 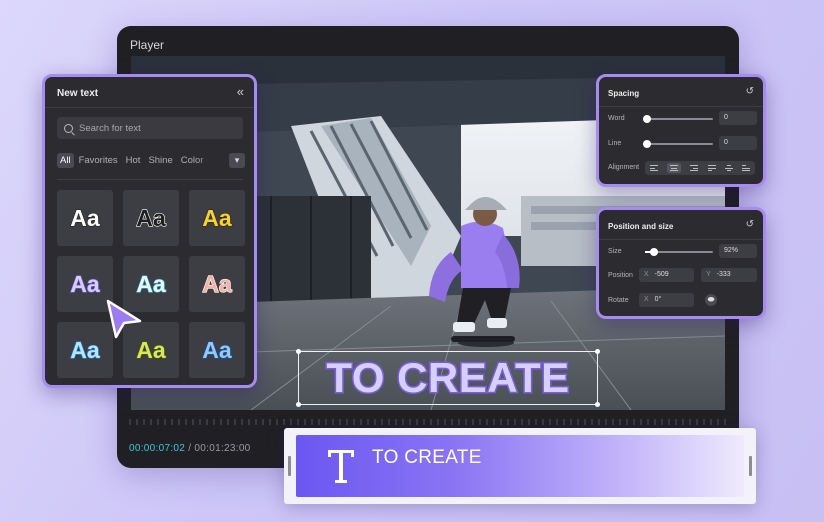 I want to click on rotate-value: 0°, so click(x=658, y=299).